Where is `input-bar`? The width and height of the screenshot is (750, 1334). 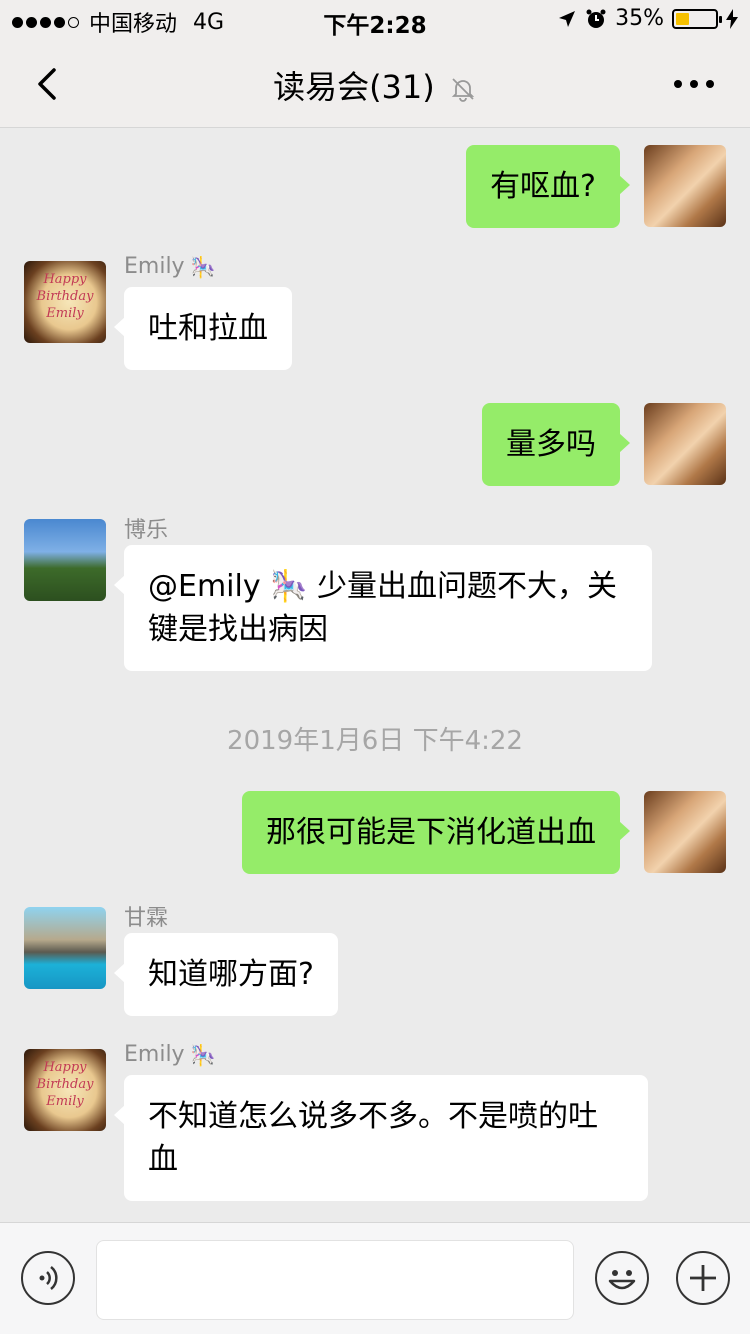 input-bar is located at coordinates (375, 1278).